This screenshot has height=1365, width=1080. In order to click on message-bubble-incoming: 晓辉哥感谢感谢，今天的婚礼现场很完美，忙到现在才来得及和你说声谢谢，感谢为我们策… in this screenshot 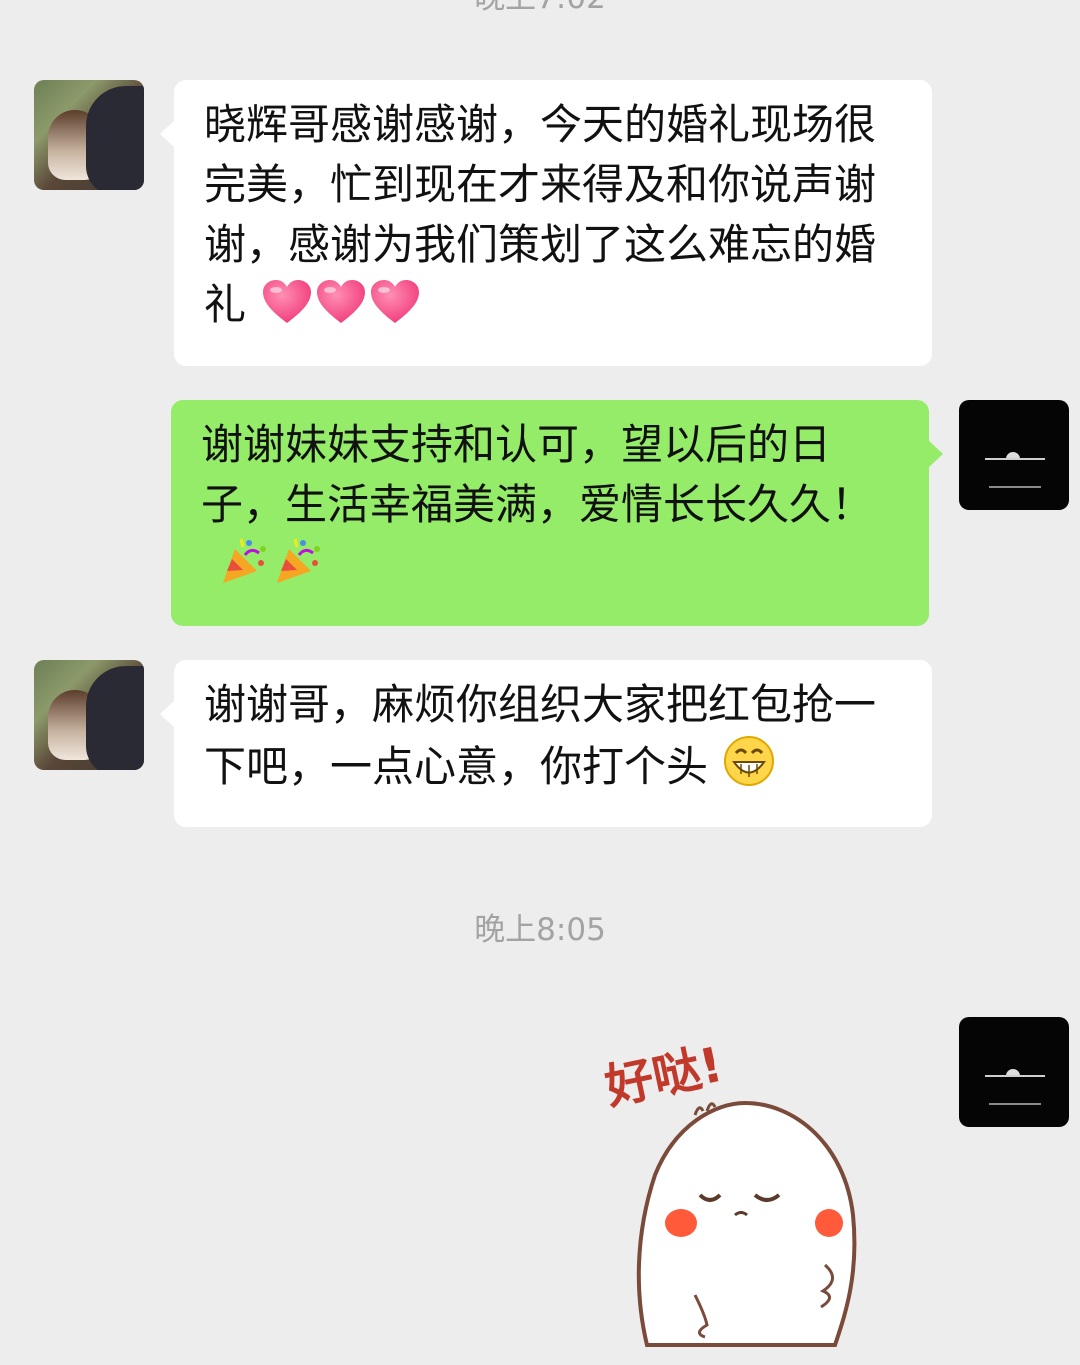, I will do `click(546, 223)`.